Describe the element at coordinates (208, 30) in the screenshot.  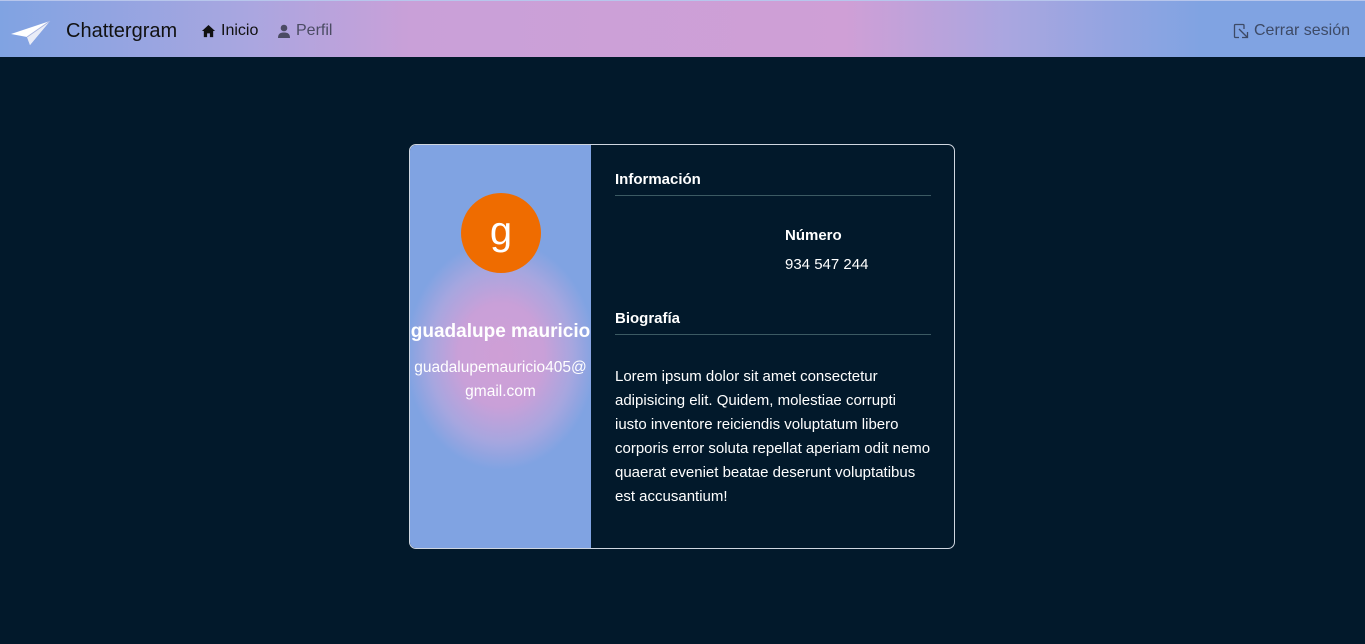
I see `home-icon` at that location.